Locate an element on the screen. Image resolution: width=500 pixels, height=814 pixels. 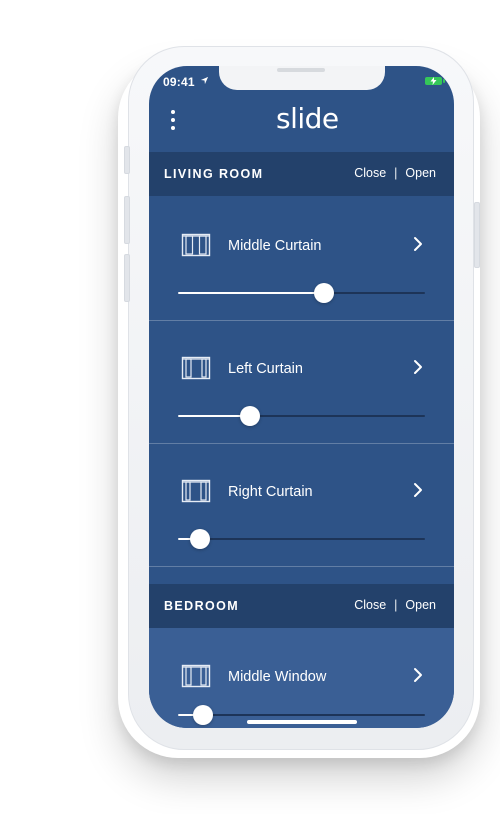
device-row-middle-window: Middle Window is located at coordinates (301, 678).